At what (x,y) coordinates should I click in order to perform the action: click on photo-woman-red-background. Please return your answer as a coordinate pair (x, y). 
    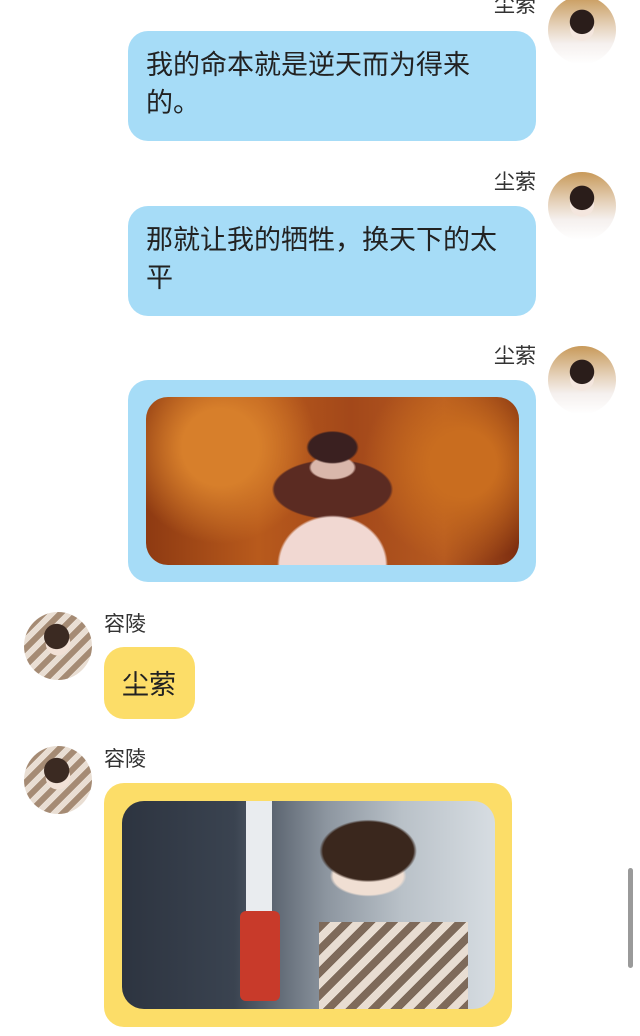
    Looking at the image, I should click on (332, 481).